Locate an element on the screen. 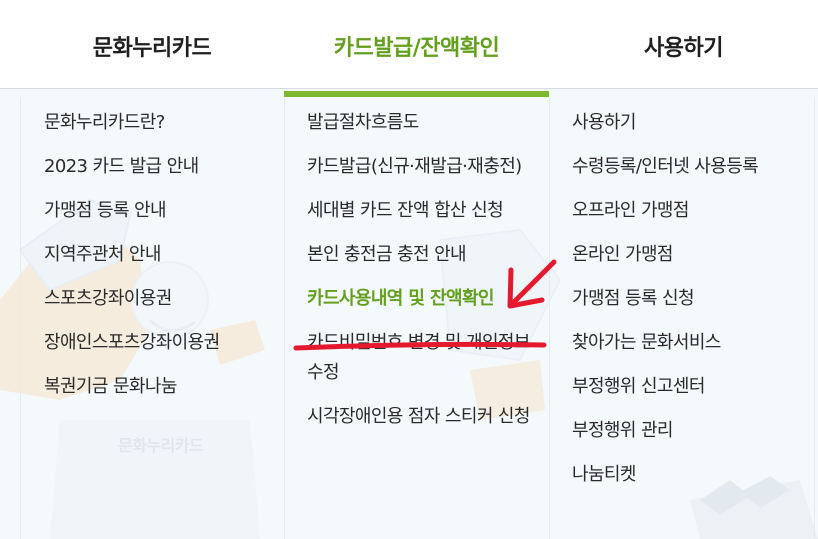  menu-item-braille-sticker: 시각장애인용 점자 스티커 신청 is located at coordinates (426, 417).